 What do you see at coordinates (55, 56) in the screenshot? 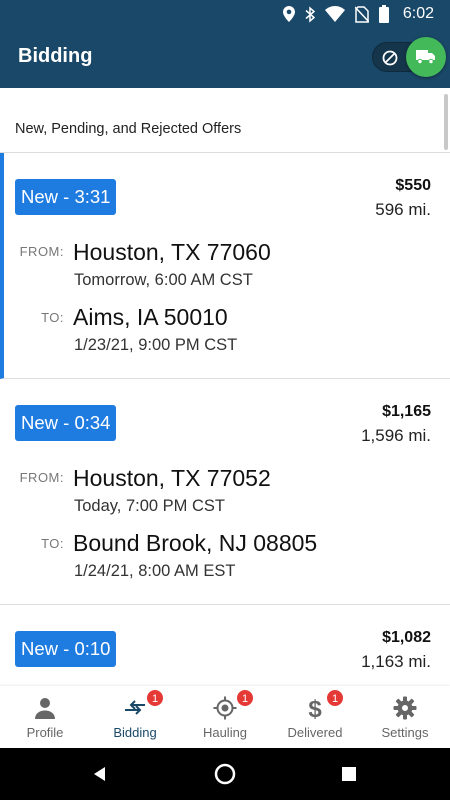
I see `page-title: Bidding` at bounding box center [55, 56].